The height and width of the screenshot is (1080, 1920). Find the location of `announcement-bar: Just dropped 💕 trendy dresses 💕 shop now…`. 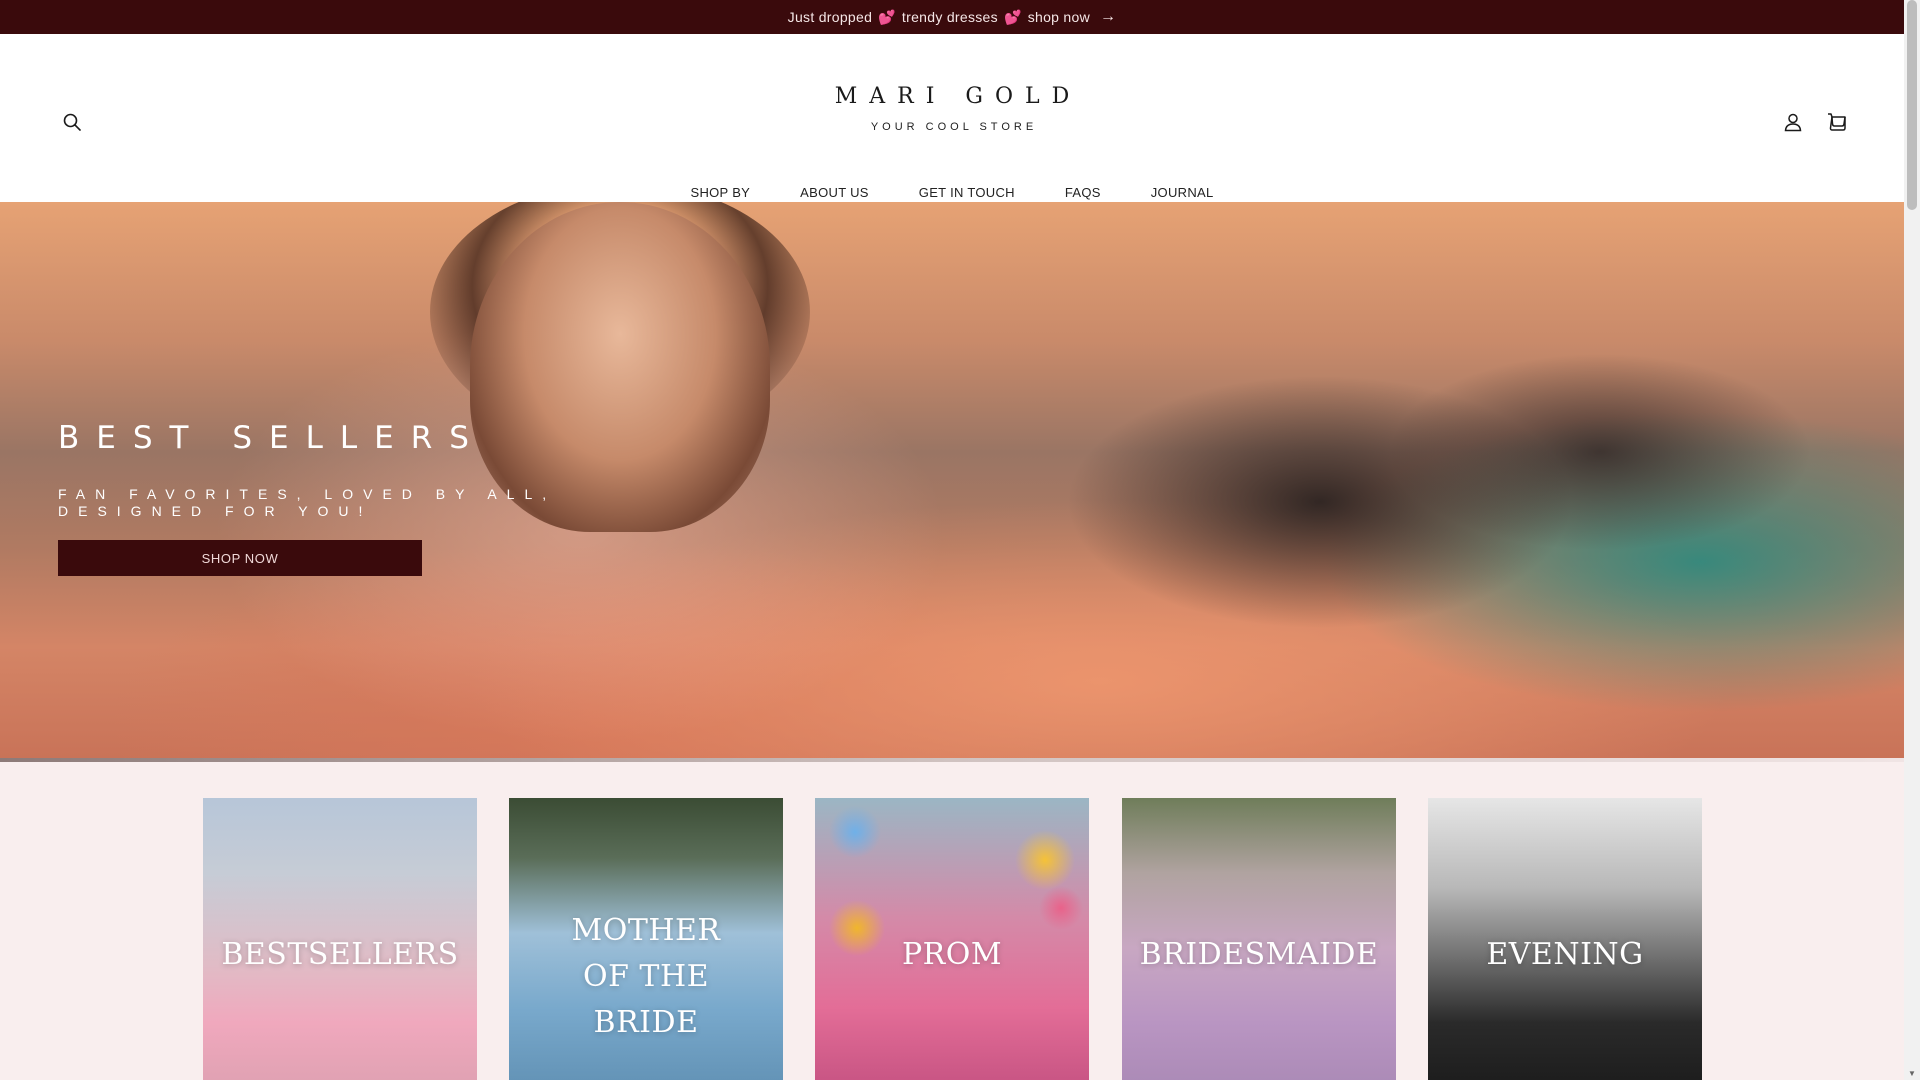

announcement-bar: Just dropped 💕 trendy dresses 💕 shop now… is located at coordinates (952, 17).